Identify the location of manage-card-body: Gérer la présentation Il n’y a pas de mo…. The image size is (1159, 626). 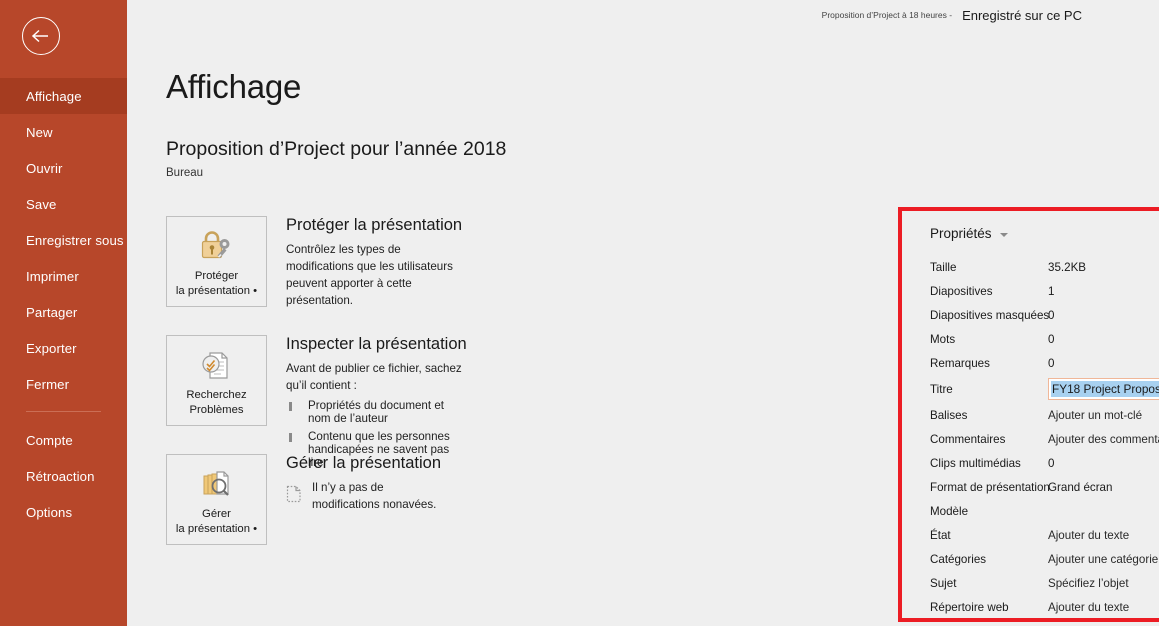
(363, 483).